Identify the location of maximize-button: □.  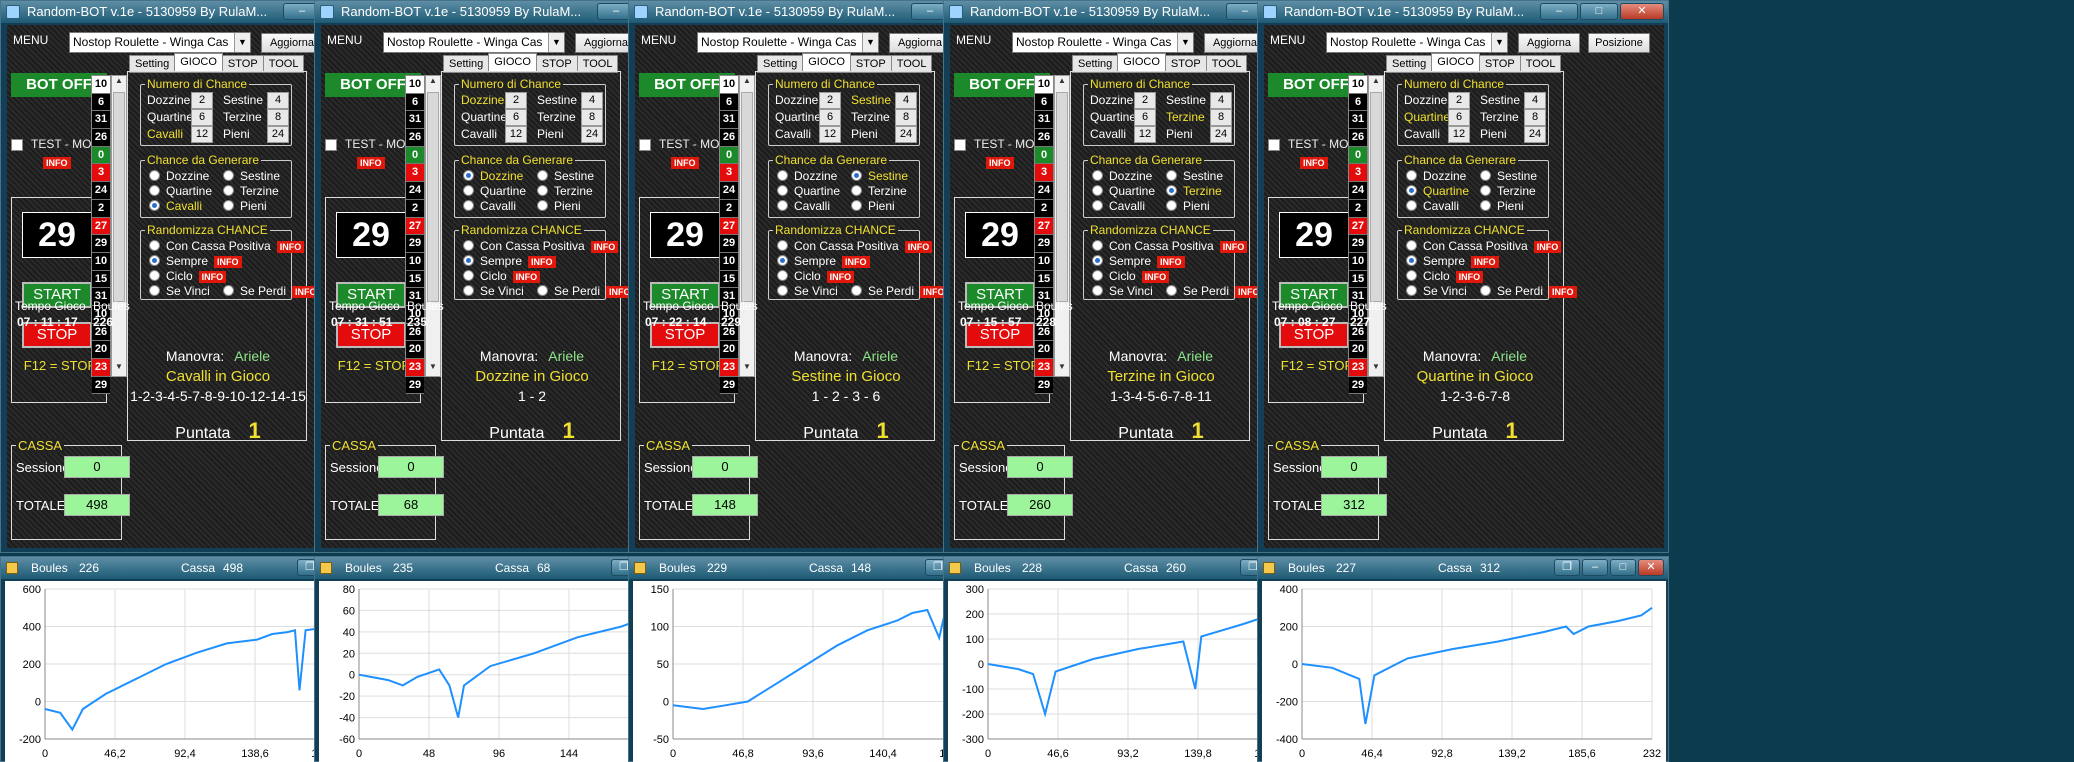
(1599, 11).